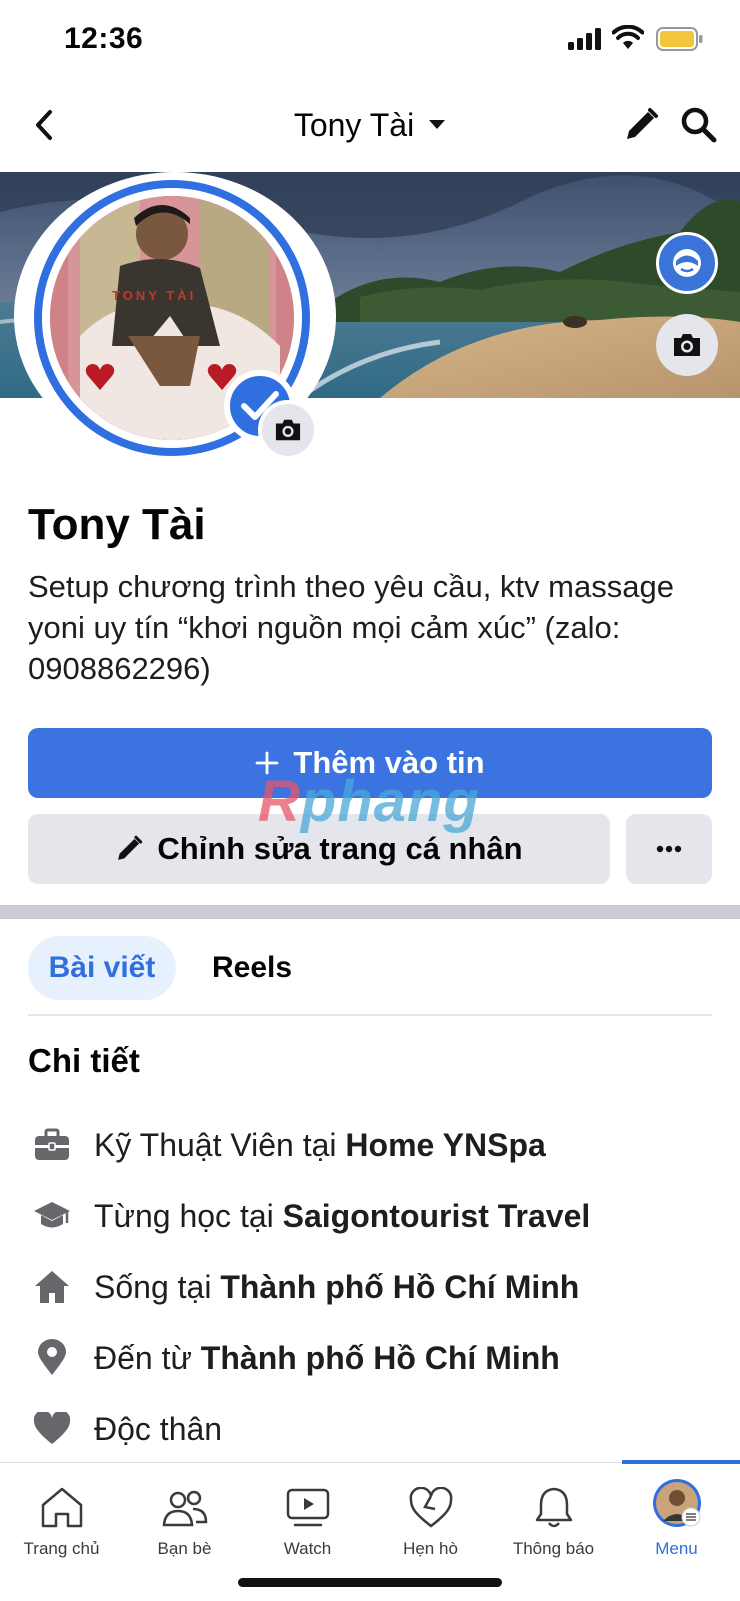 The width and height of the screenshot is (740, 1601). Describe the element at coordinates (104, 38) in the screenshot. I see `status-time: 12:36` at that location.